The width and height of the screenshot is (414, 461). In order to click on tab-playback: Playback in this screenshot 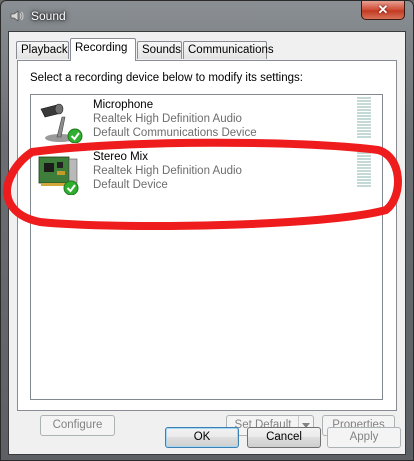, I will do `click(42, 50)`.